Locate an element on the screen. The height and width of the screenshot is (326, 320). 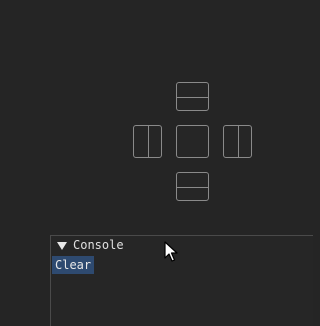
dock-target-top is located at coordinates (192, 96).